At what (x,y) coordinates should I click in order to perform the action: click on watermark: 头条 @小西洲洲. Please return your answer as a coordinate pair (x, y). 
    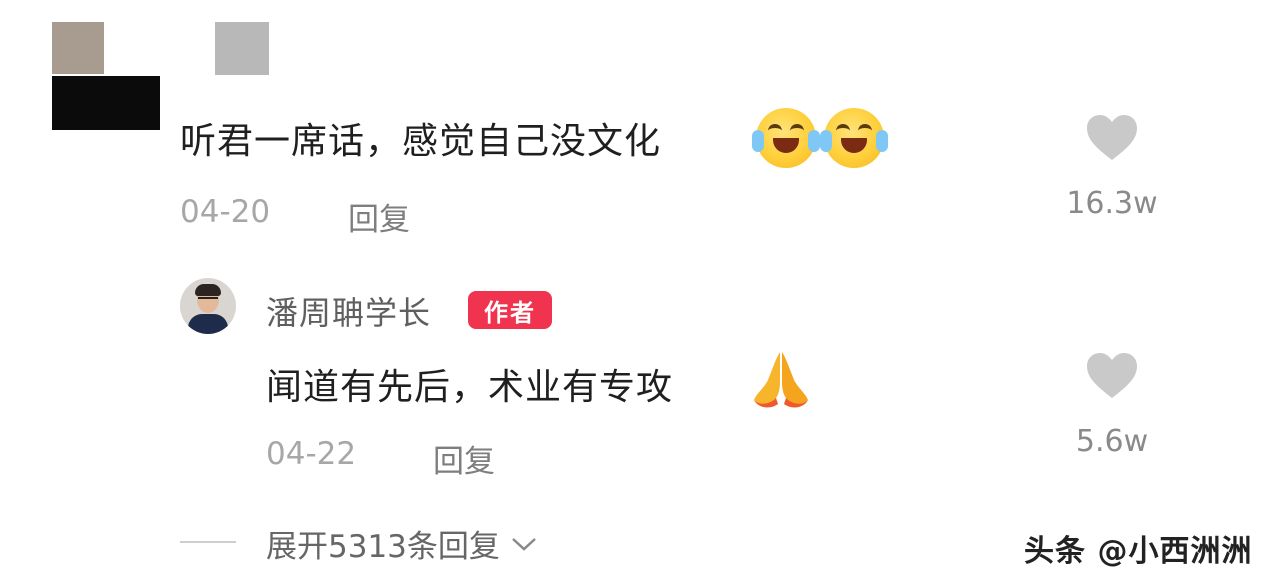
    Looking at the image, I should click on (1138, 551).